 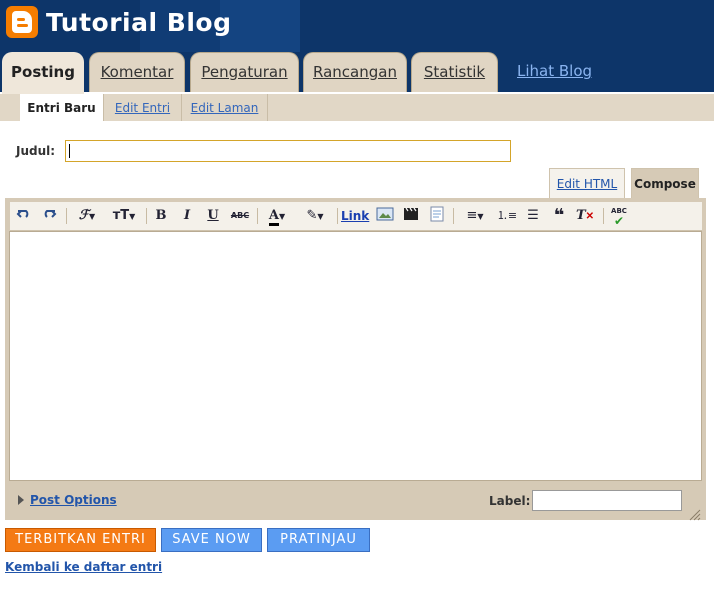 What do you see at coordinates (533, 216) in the screenshot?
I see `bulleted-list-icon: ☰` at bounding box center [533, 216].